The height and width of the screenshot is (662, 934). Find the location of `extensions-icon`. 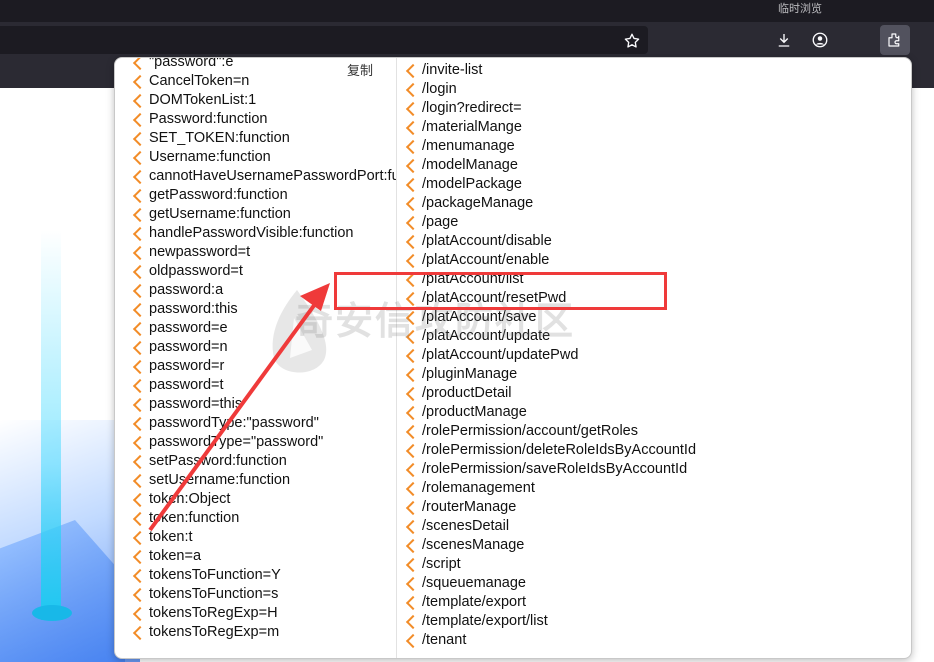

extensions-icon is located at coordinates (895, 40).